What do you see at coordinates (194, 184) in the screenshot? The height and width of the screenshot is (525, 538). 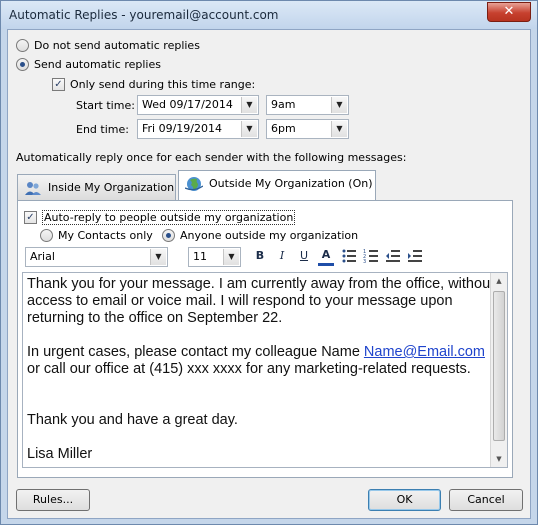 I see `globe-icon` at bounding box center [194, 184].